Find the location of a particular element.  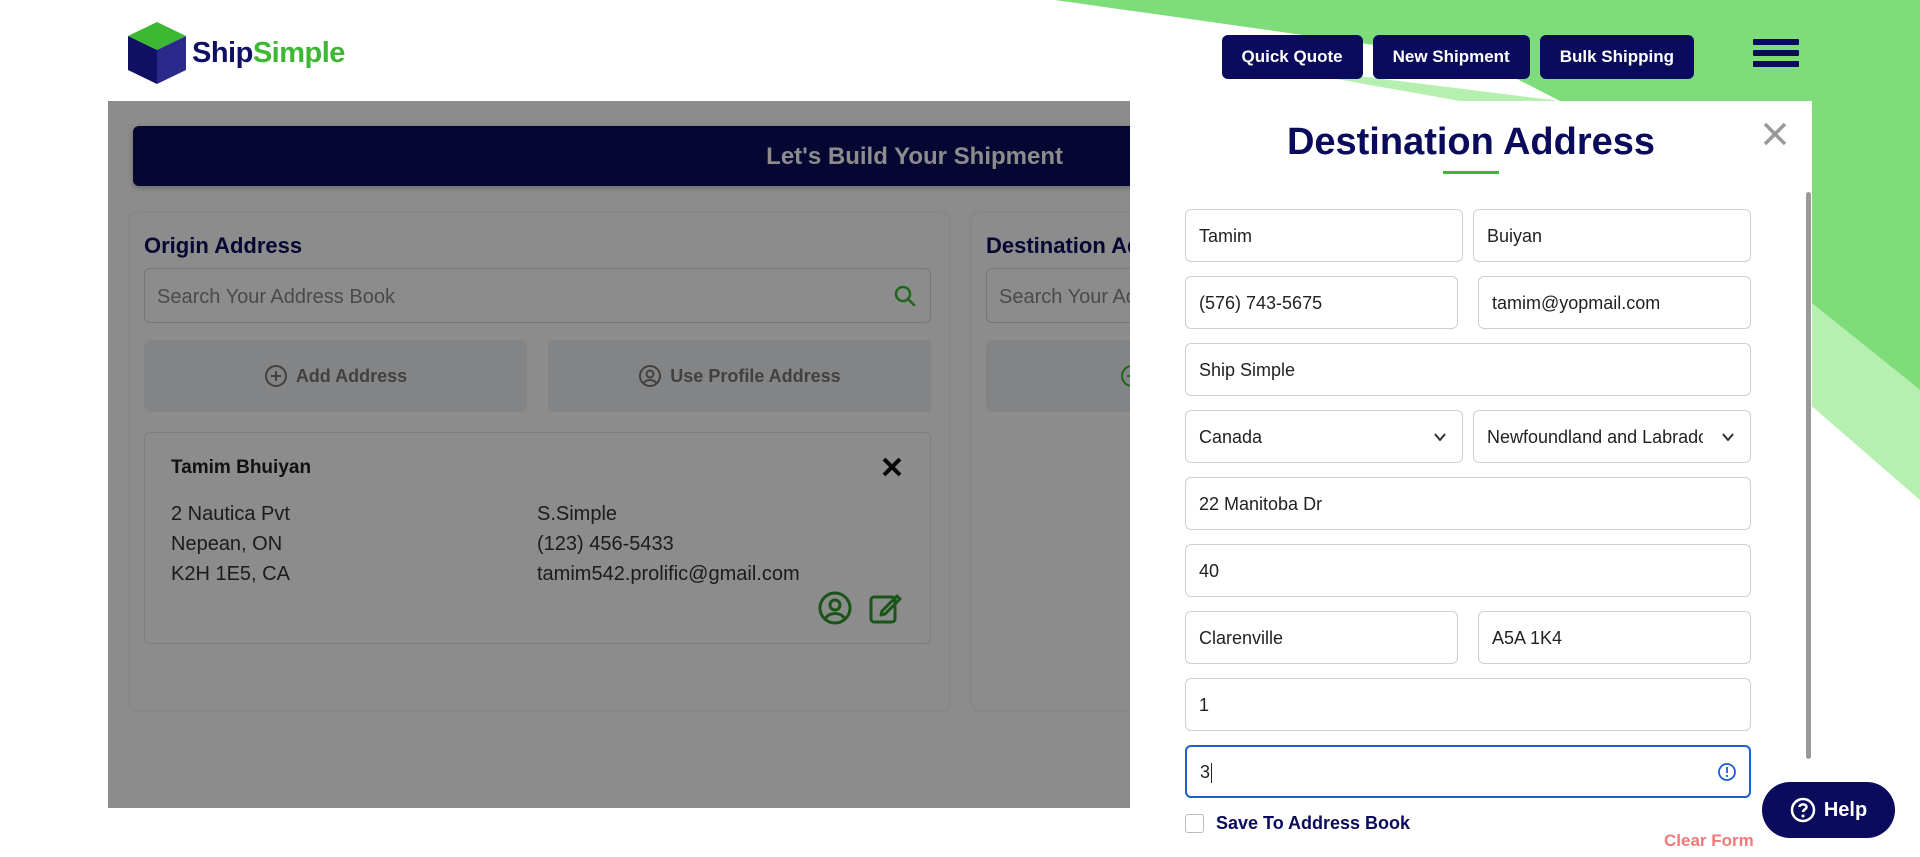

save-address-label: Save To Address Book is located at coordinates (1313, 823).